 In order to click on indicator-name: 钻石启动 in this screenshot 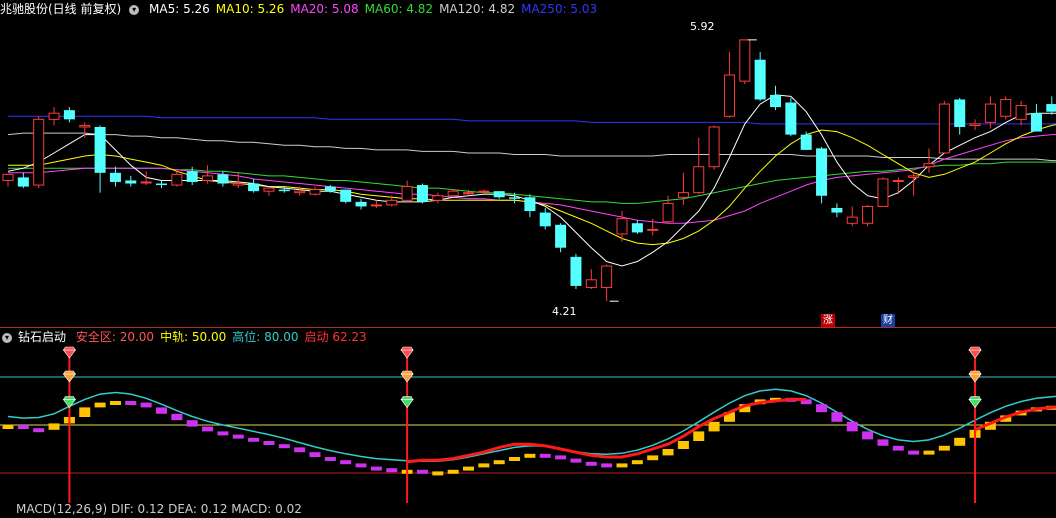, I will do `click(42, 337)`.